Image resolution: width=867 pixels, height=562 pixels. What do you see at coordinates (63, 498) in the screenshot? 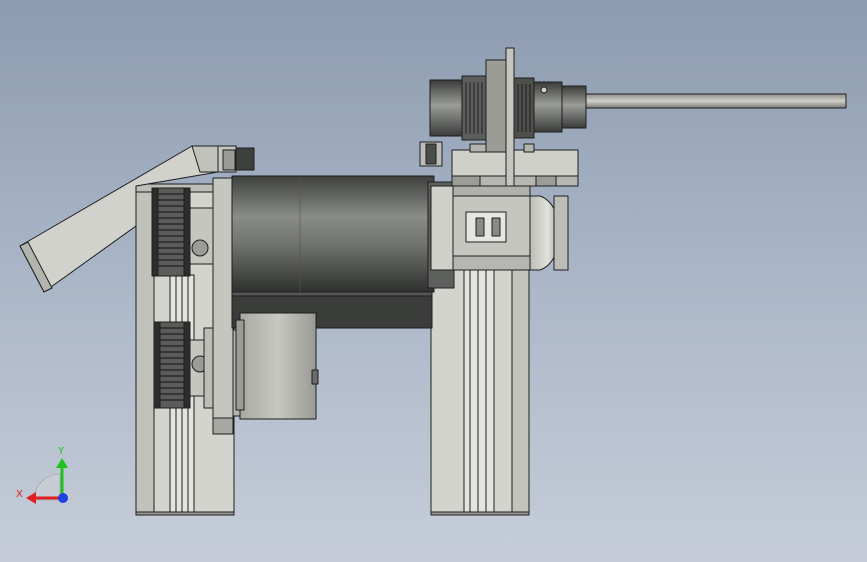
I see `z-axis-dot-icon` at bounding box center [63, 498].